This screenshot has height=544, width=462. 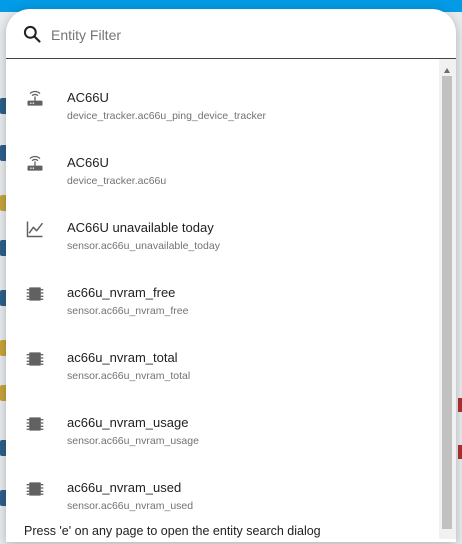 I want to click on entity-list-item: ac66u_nvram_used sensor.ac66u_nvram_used, so click(x=223, y=489).